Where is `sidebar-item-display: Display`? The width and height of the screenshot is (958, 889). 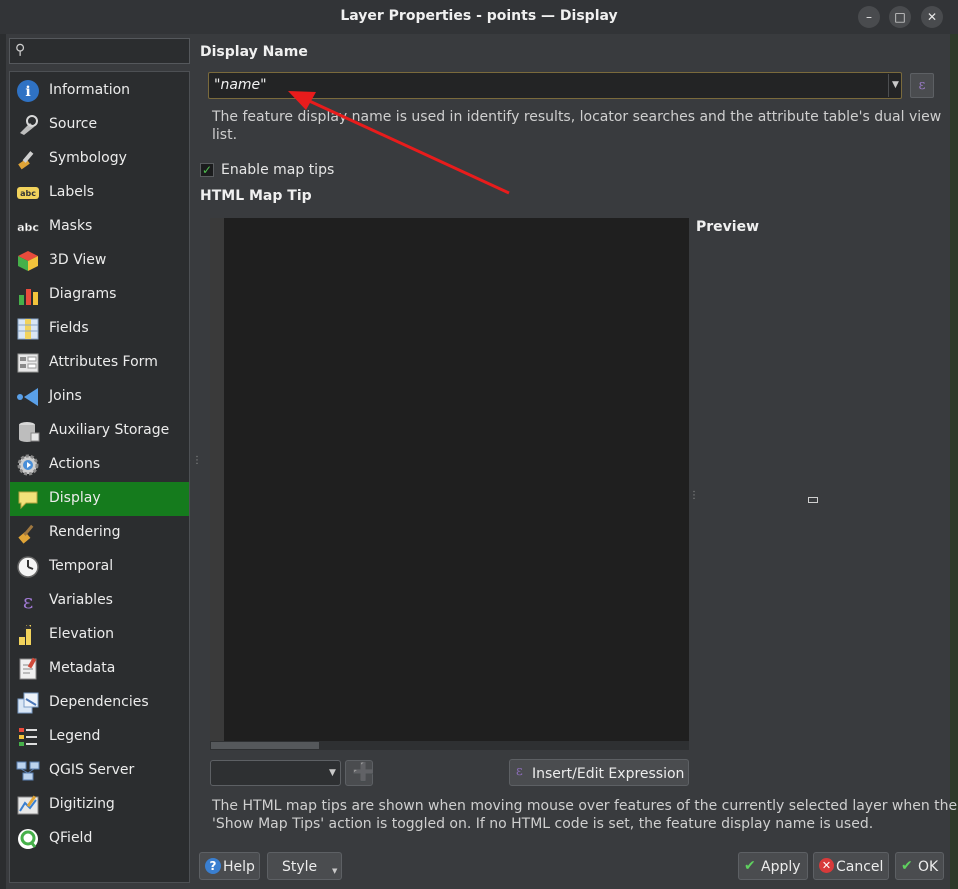
sidebar-item-display: Display is located at coordinates (99, 499).